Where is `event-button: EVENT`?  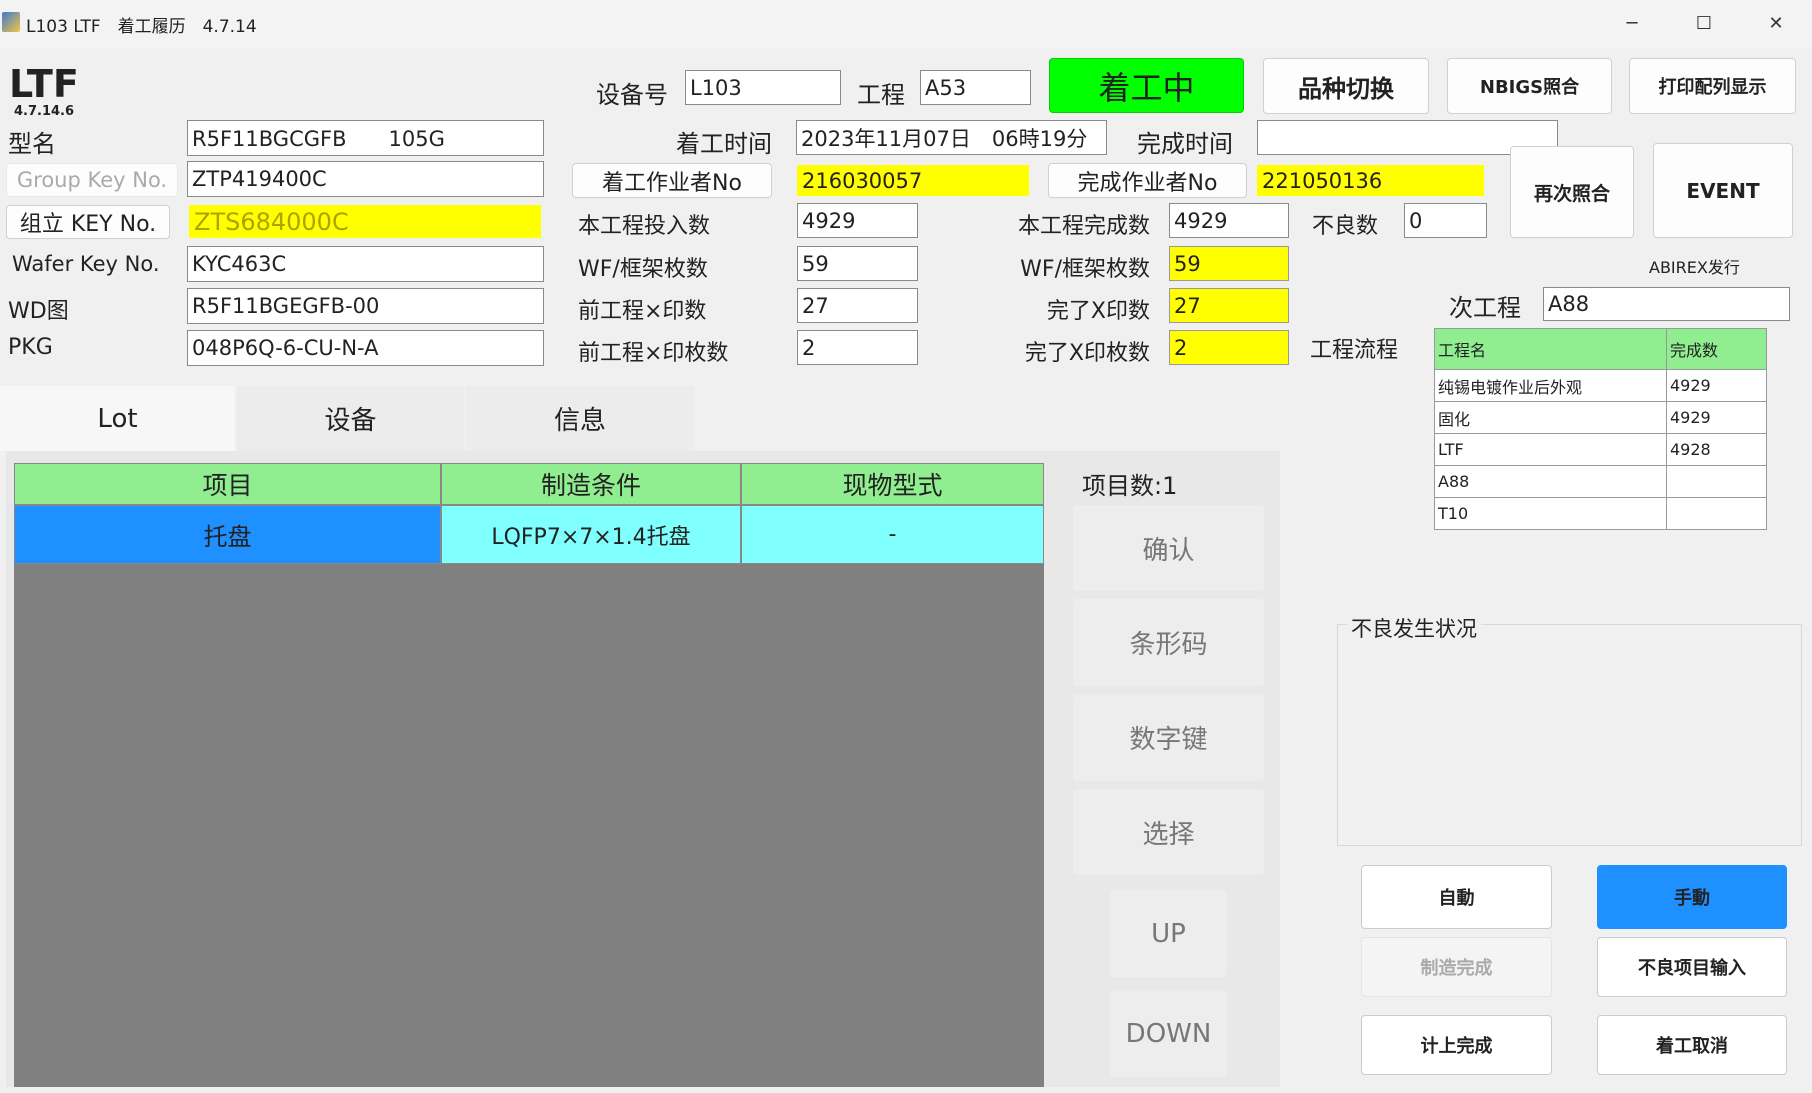
event-button: EVENT is located at coordinates (1723, 190).